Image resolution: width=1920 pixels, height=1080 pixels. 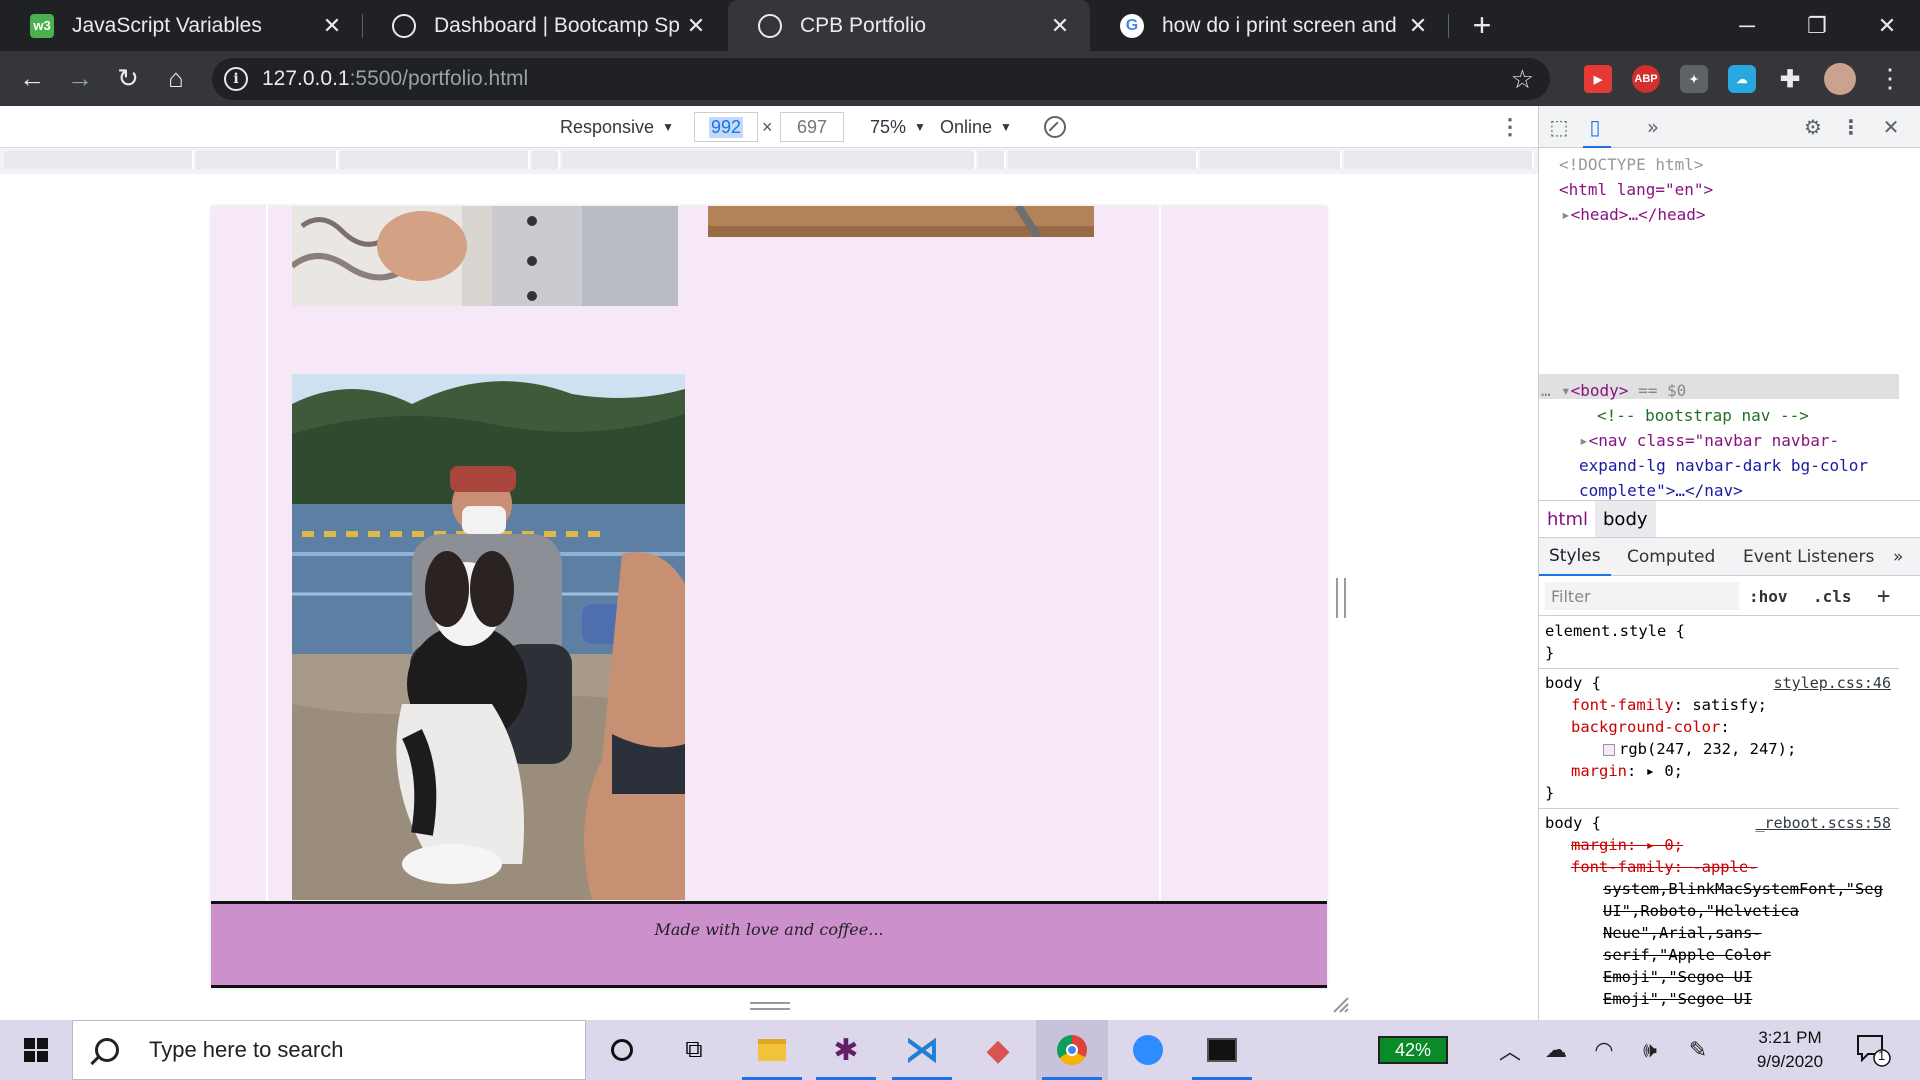 I want to click on wifi-icon: ◠, so click(x=1604, y=1050).